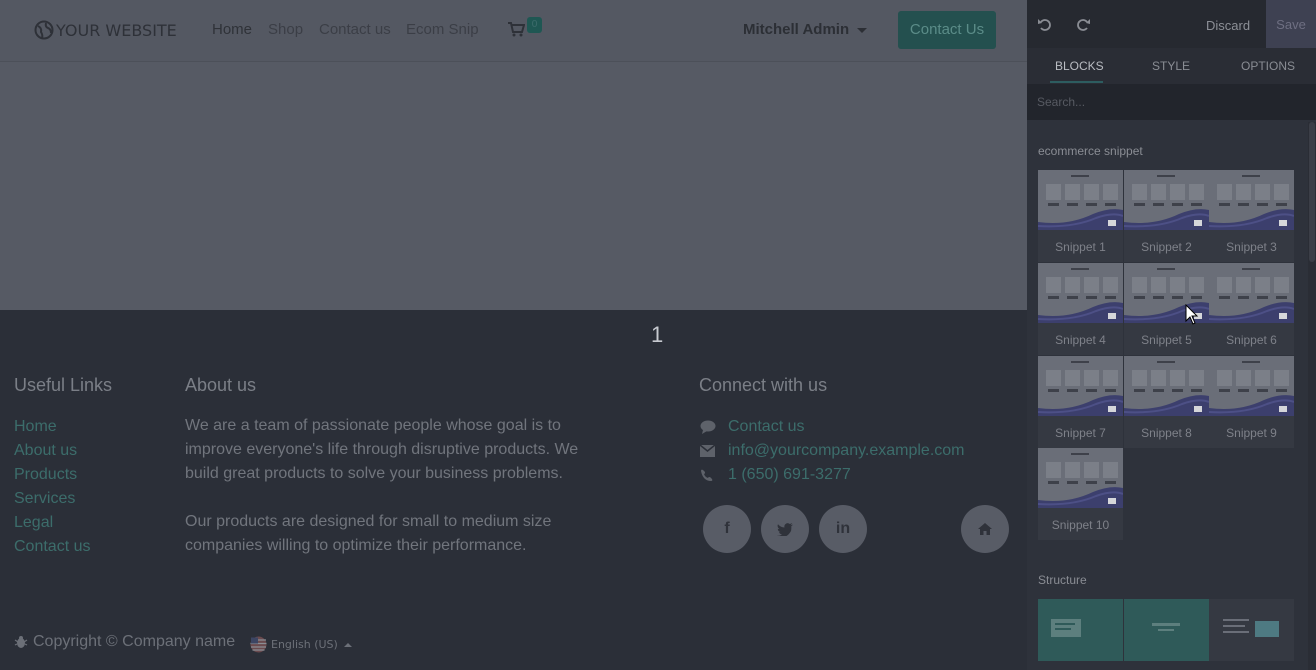 The width and height of the screenshot is (1316, 670). I want to click on snippet-card: Snippet 4, so click(1080, 309).